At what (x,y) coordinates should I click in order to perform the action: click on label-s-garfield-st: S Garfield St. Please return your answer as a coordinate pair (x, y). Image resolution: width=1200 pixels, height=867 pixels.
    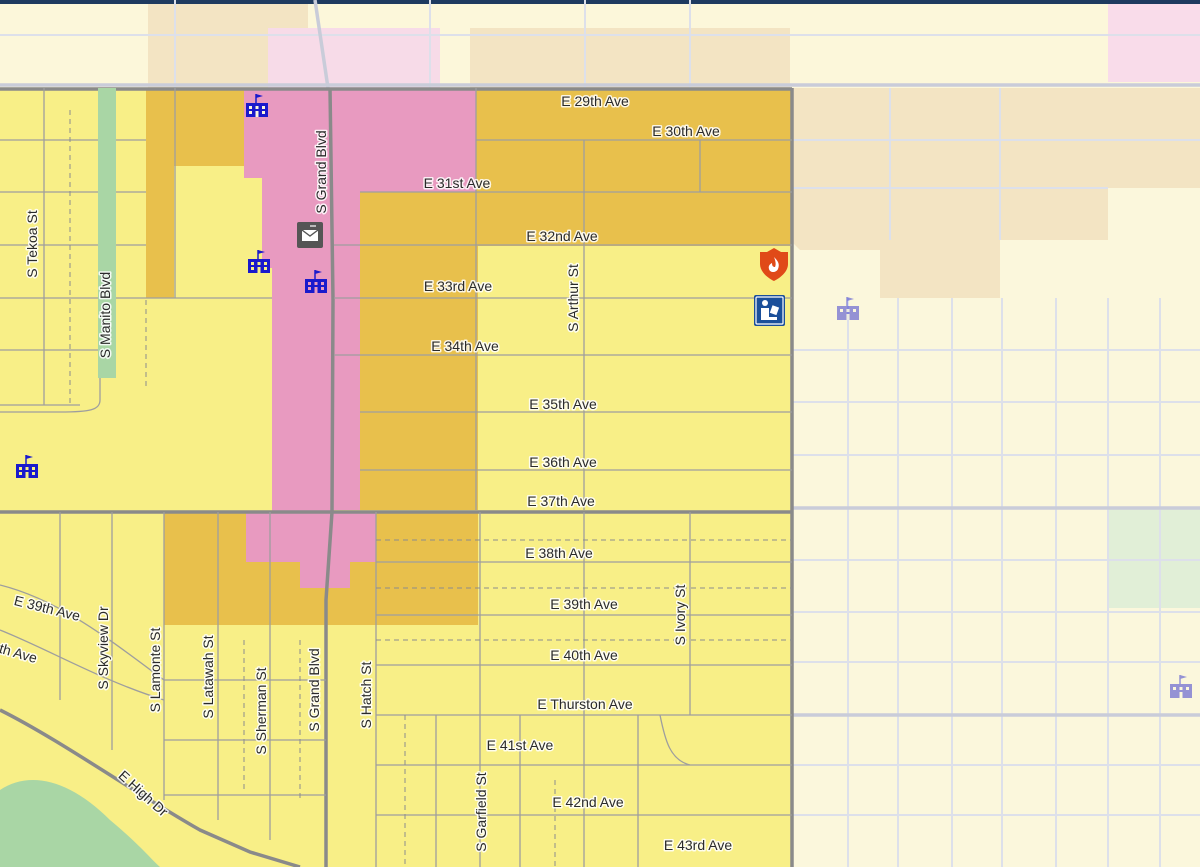
    Looking at the image, I should click on (481, 811).